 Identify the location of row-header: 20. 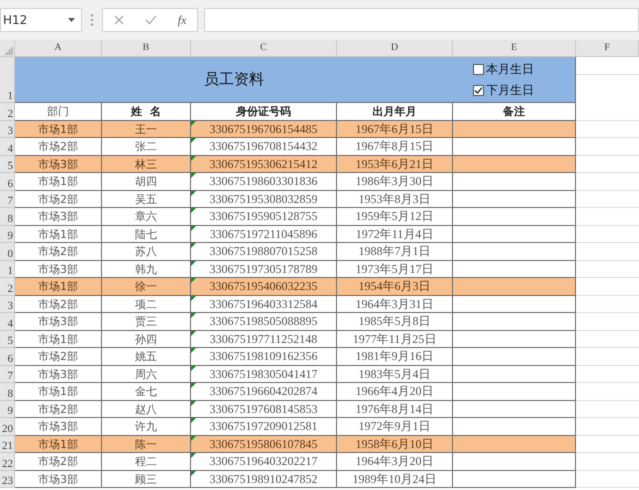
(7, 427).